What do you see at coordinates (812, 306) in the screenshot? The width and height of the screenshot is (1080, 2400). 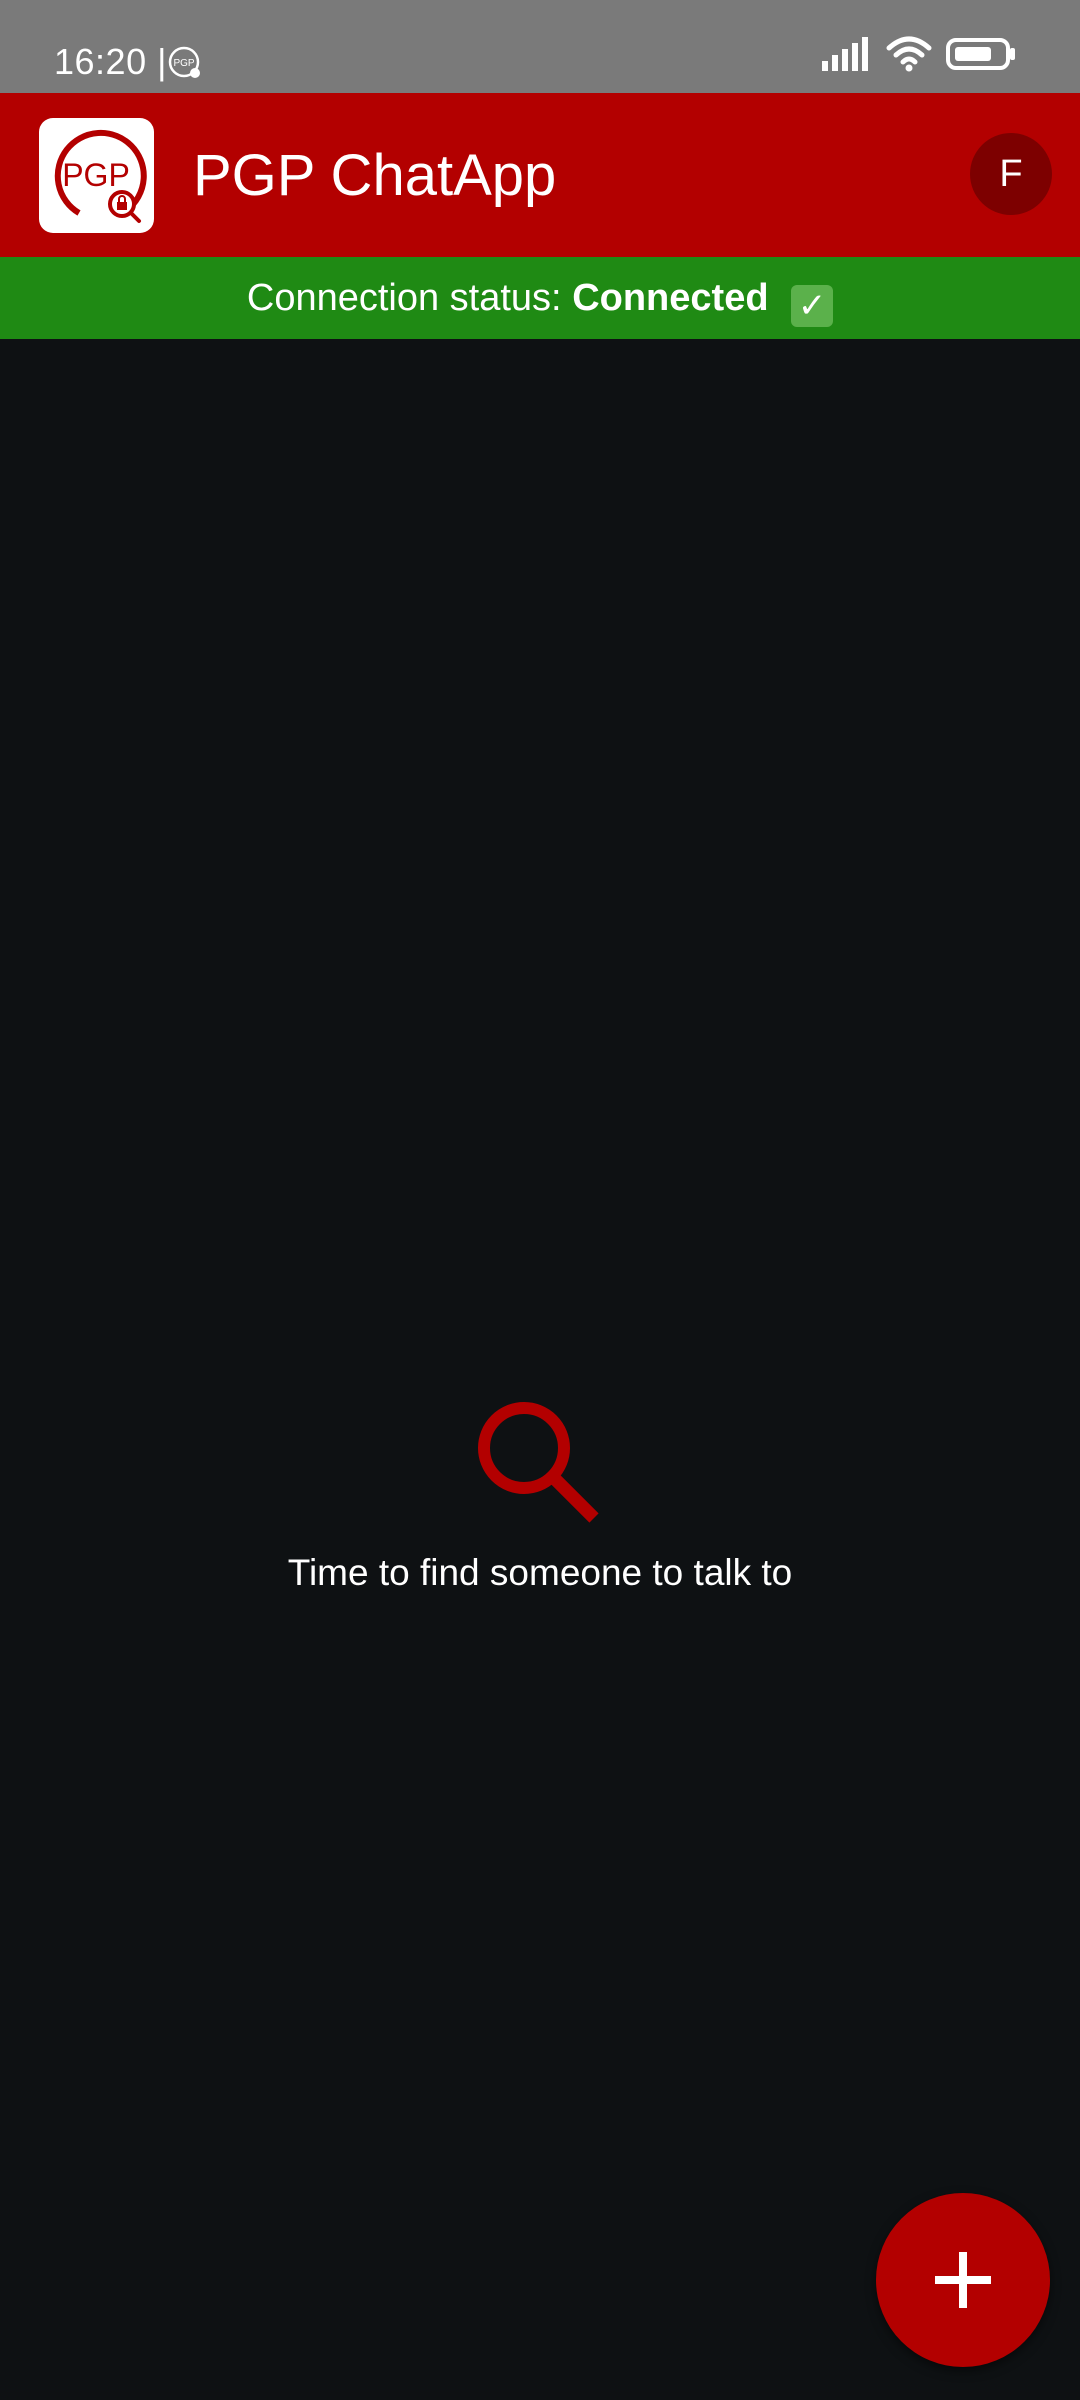 I see `check-mark-icon: ✓` at bounding box center [812, 306].